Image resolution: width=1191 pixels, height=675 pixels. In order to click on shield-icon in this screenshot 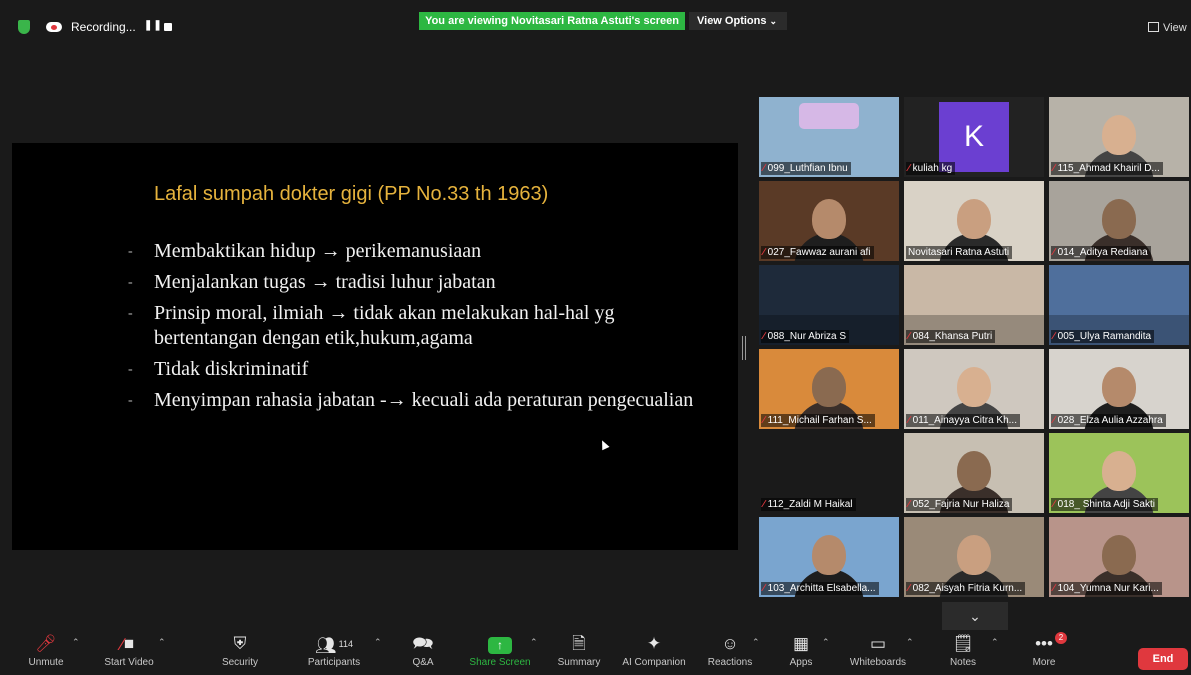, I will do `click(24, 27)`.